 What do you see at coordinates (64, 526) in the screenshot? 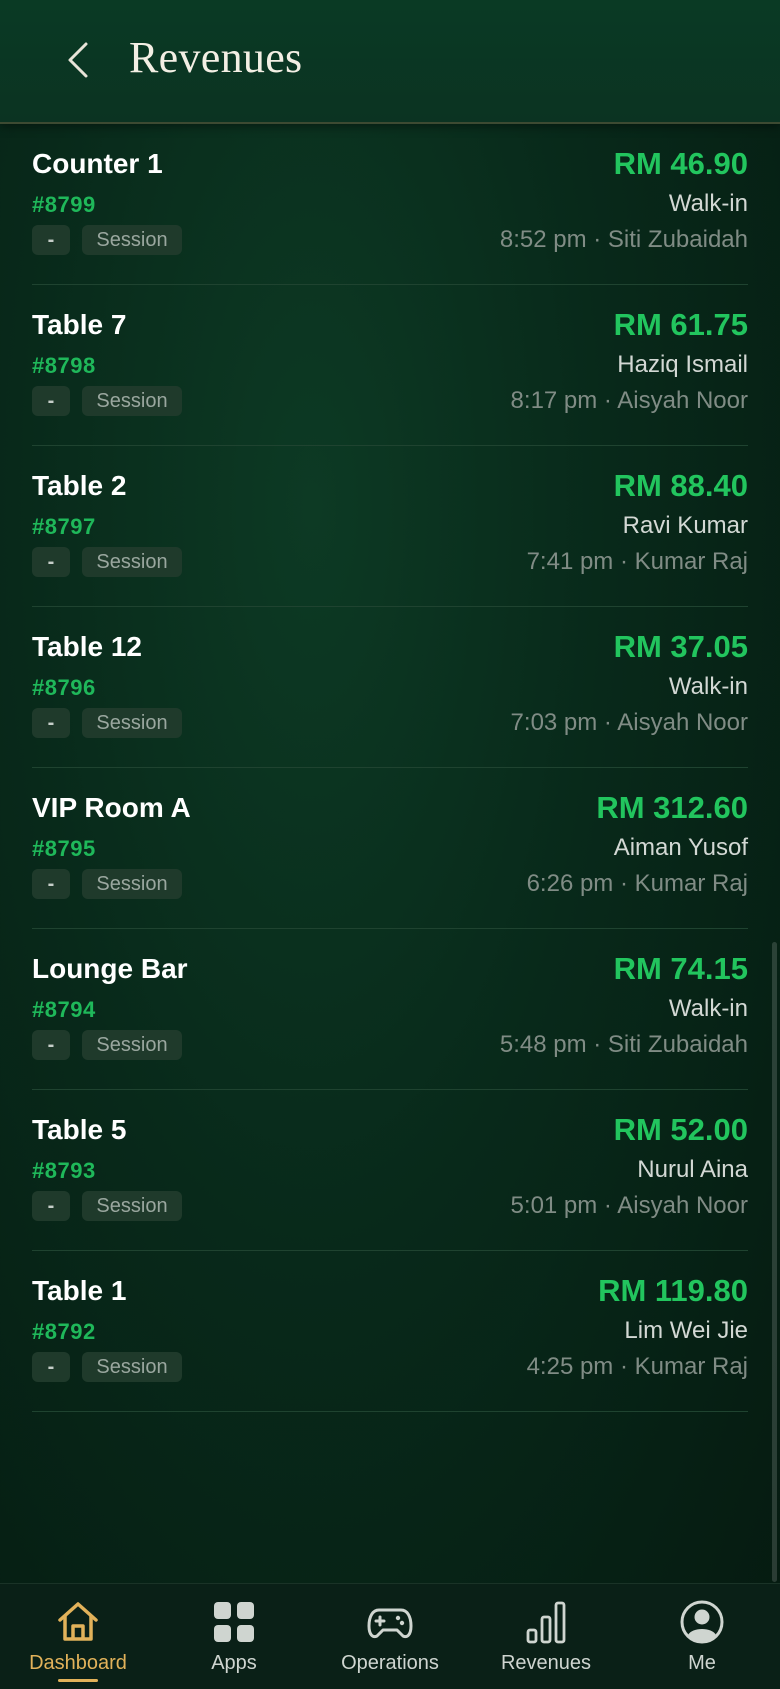
I see `row-order-id: #8797` at bounding box center [64, 526].